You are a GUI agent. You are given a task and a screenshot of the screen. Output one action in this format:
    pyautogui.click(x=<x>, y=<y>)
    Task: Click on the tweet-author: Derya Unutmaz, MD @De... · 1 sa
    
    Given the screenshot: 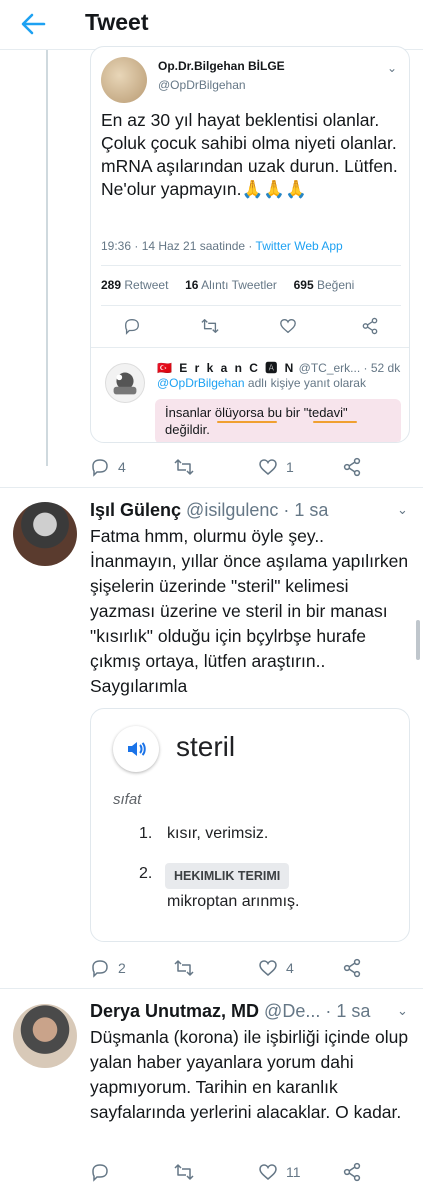 What is the action you would take?
    pyautogui.click(x=230, y=1011)
    